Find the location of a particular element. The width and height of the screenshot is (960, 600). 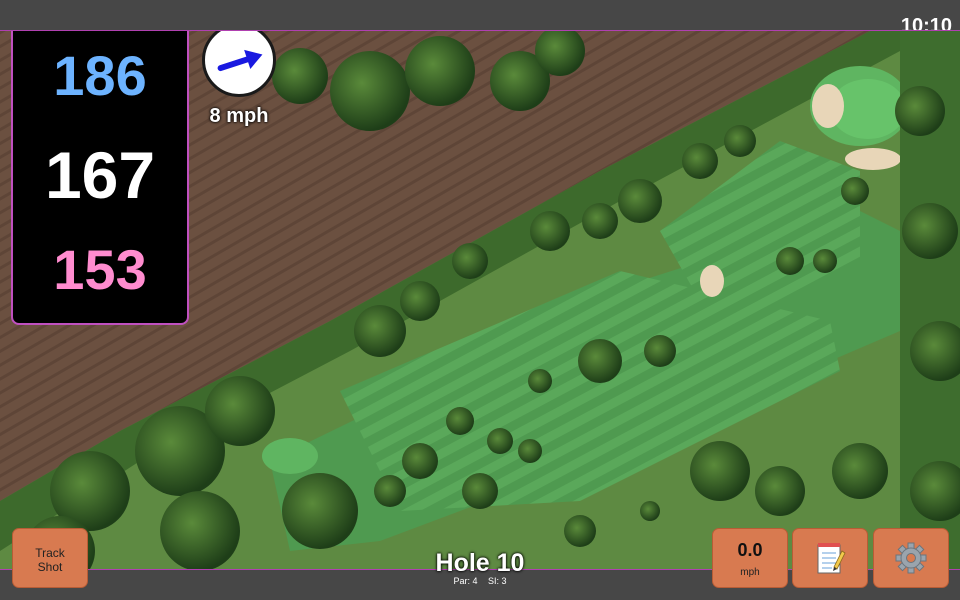

hole-title: Hole 10 is located at coordinates (480, 563).